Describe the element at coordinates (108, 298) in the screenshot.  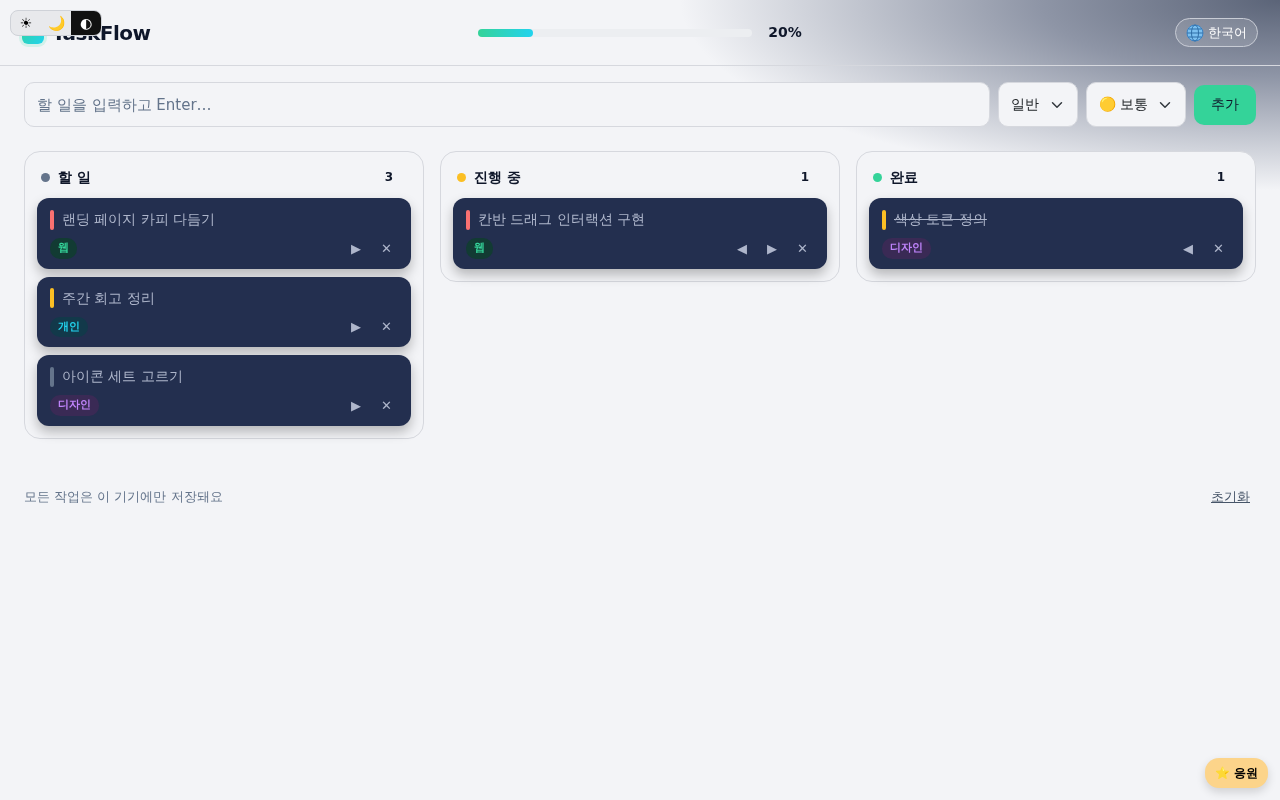
I see `task-title: 주간 회고 정리` at that location.